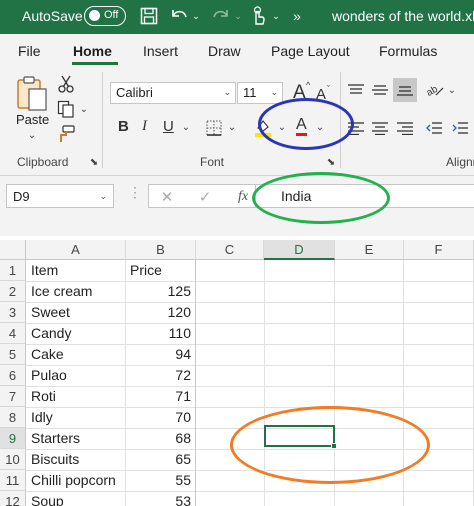 The width and height of the screenshot is (474, 506). What do you see at coordinates (380, 90) in the screenshot?
I see `align-middle-icon` at bounding box center [380, 90].